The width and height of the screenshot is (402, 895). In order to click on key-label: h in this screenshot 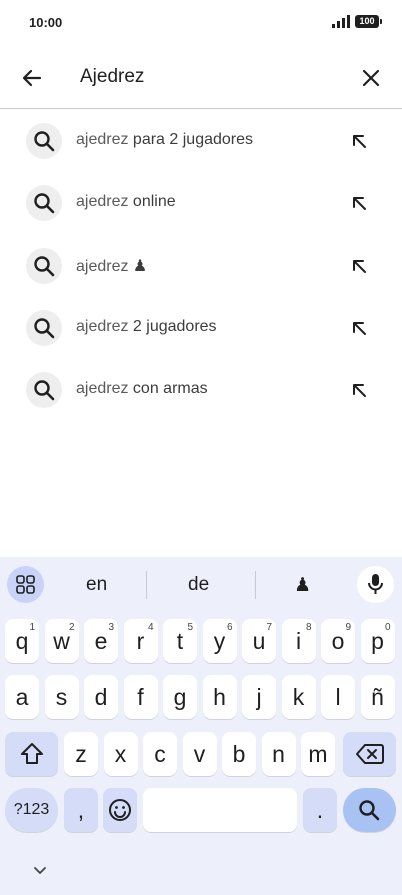, I will do `click(219, 697)`.